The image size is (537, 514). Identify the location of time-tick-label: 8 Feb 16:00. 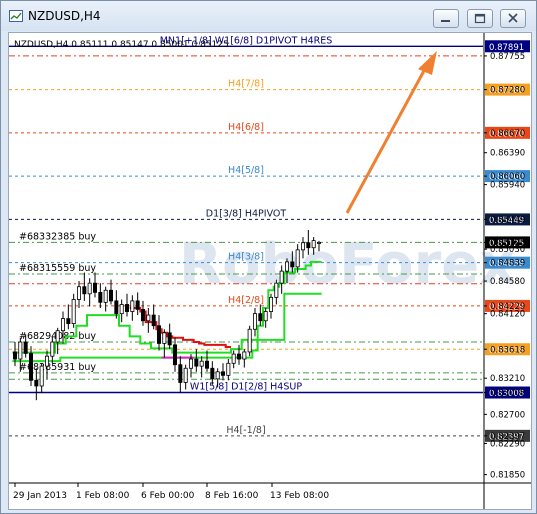
(232, 496).